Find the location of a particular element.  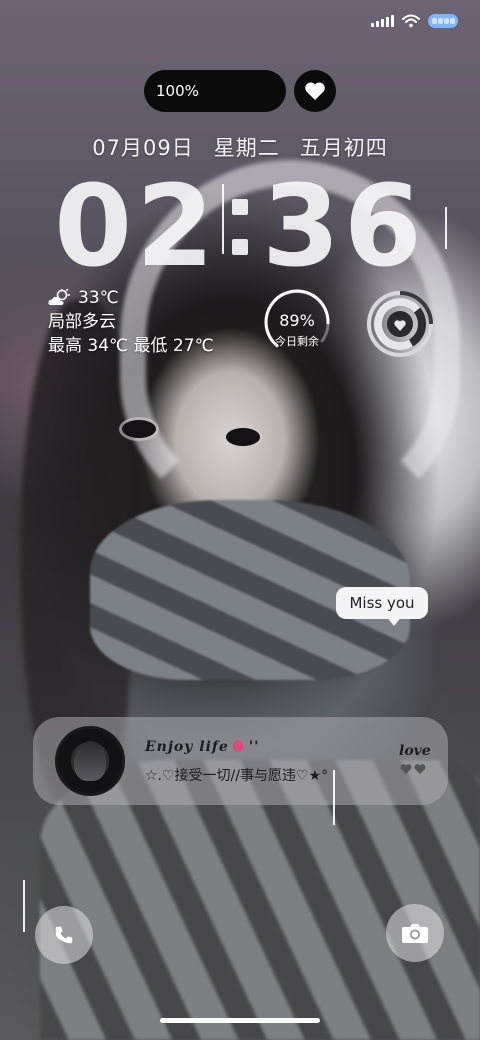

bubble-text: Miss you is located at coordinates (382, 603).